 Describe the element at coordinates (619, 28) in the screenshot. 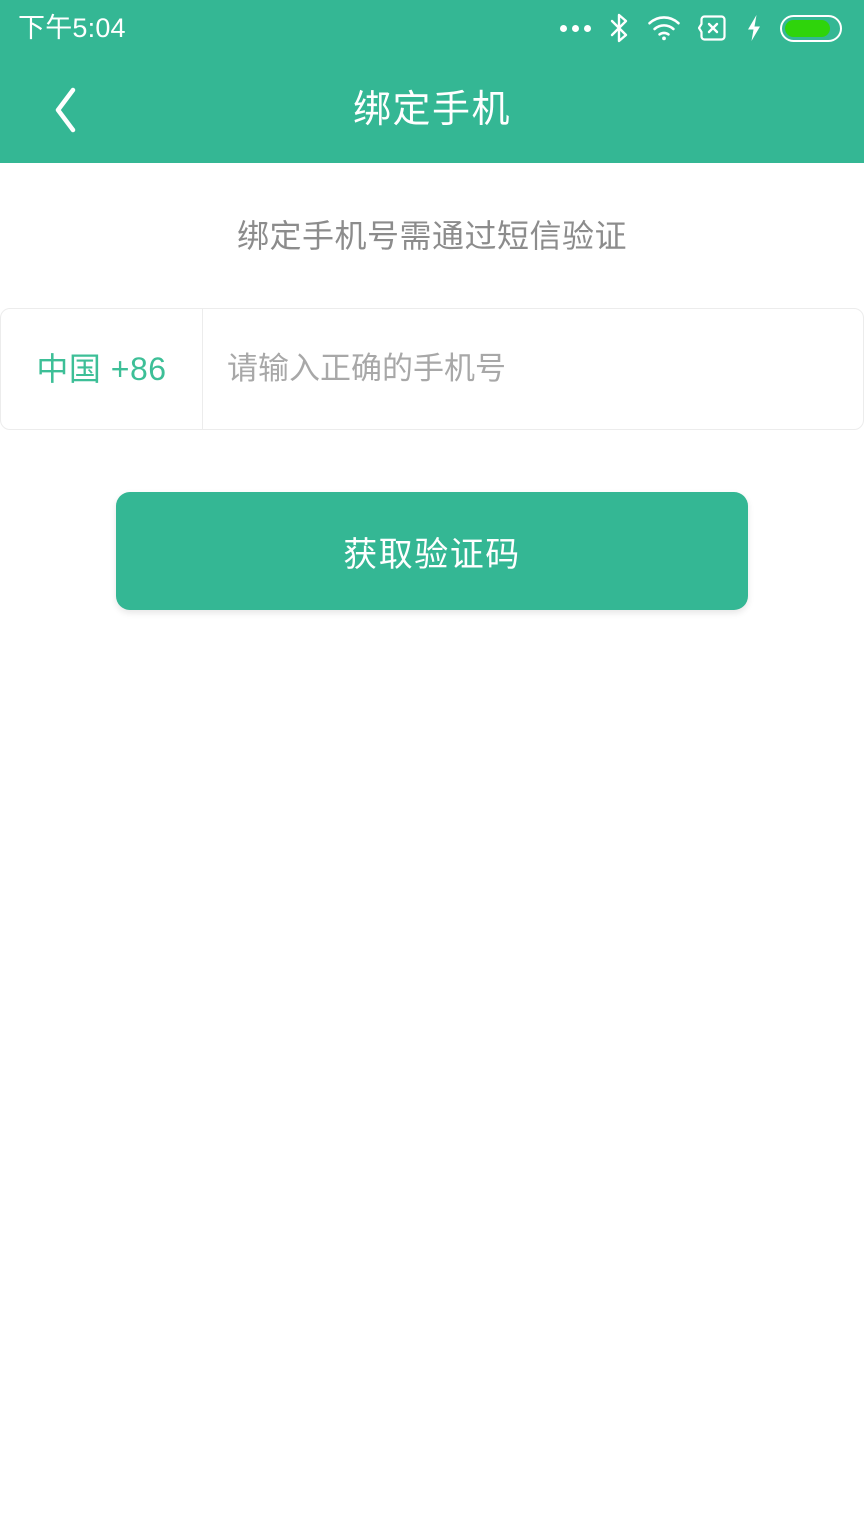

I see `bluetooth-icon` at that location.